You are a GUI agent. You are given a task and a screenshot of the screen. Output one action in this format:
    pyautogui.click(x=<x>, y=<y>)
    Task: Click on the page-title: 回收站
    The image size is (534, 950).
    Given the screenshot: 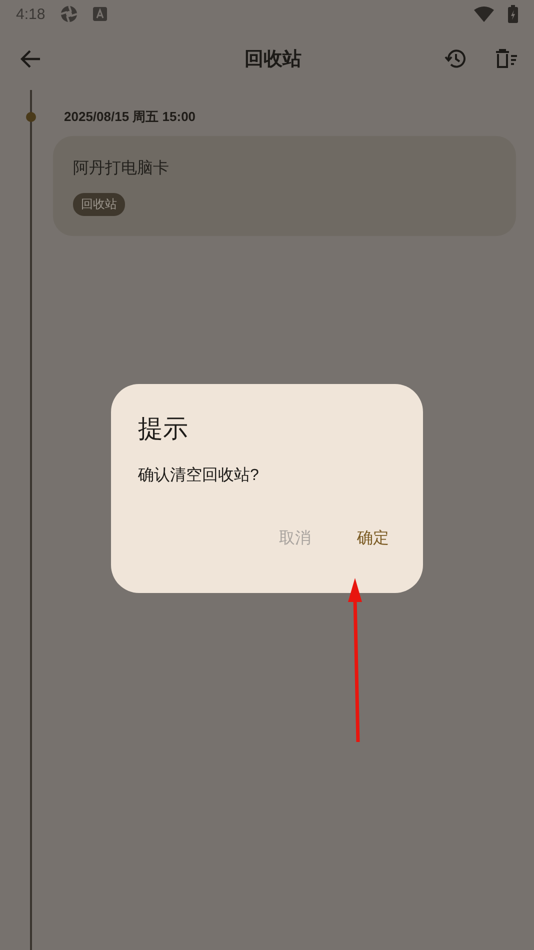 What is the action you would take?
    pyautogui.click(x=273, y=60)
    